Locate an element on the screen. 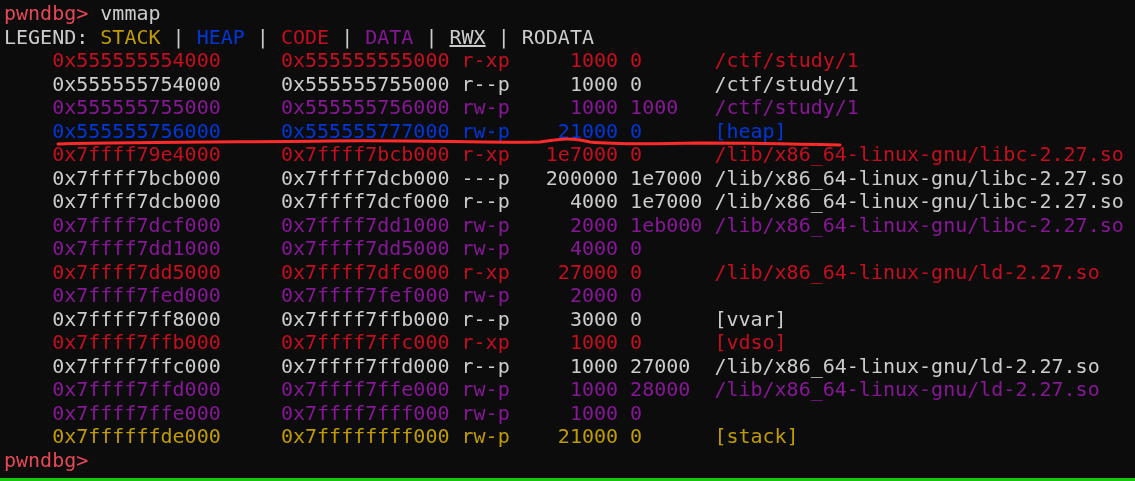 The height and width of the screenshot is (481, 1135). offset-text: 27000 is located at coordinates (660, 365).